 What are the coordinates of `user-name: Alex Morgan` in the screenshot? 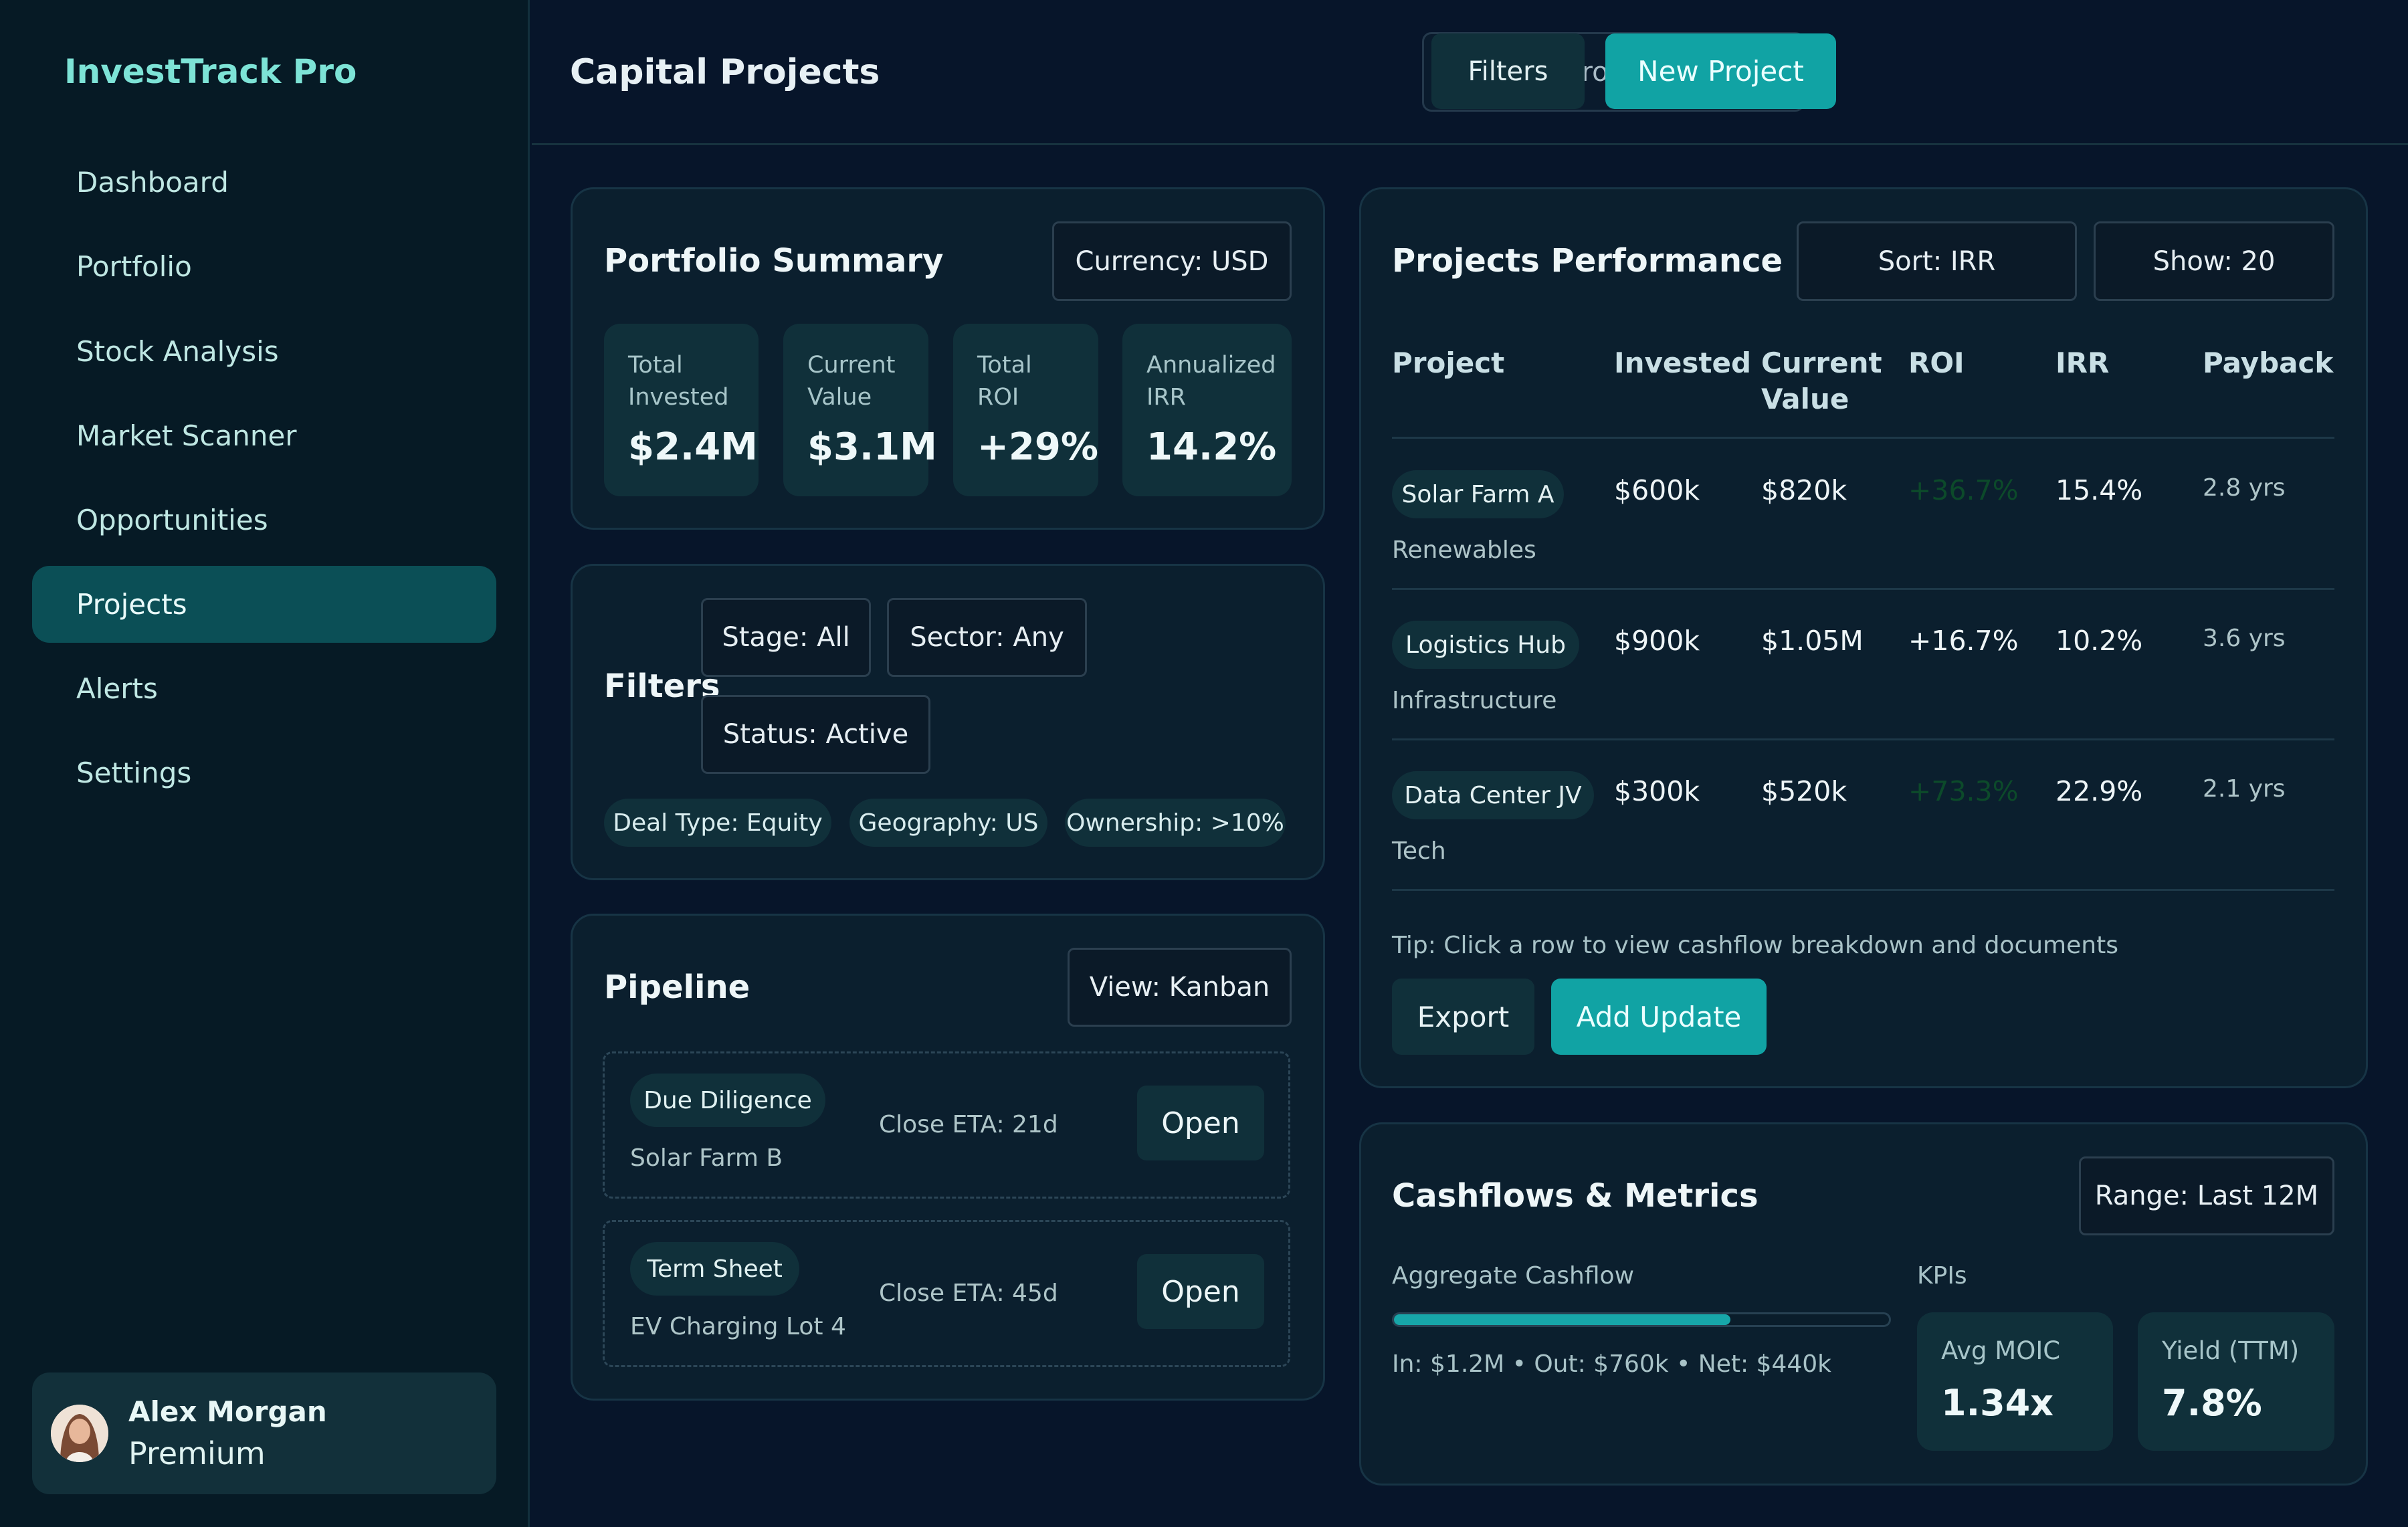 It's located at (227, 1411).